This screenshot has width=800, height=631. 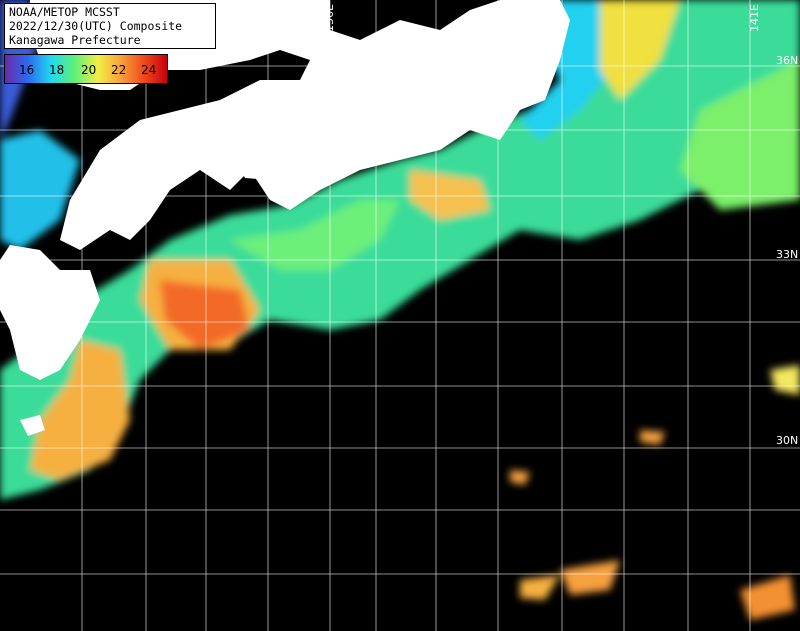 I want to click on title-line-3: Kanagawa Prefecture, so click(x=75, y=40).